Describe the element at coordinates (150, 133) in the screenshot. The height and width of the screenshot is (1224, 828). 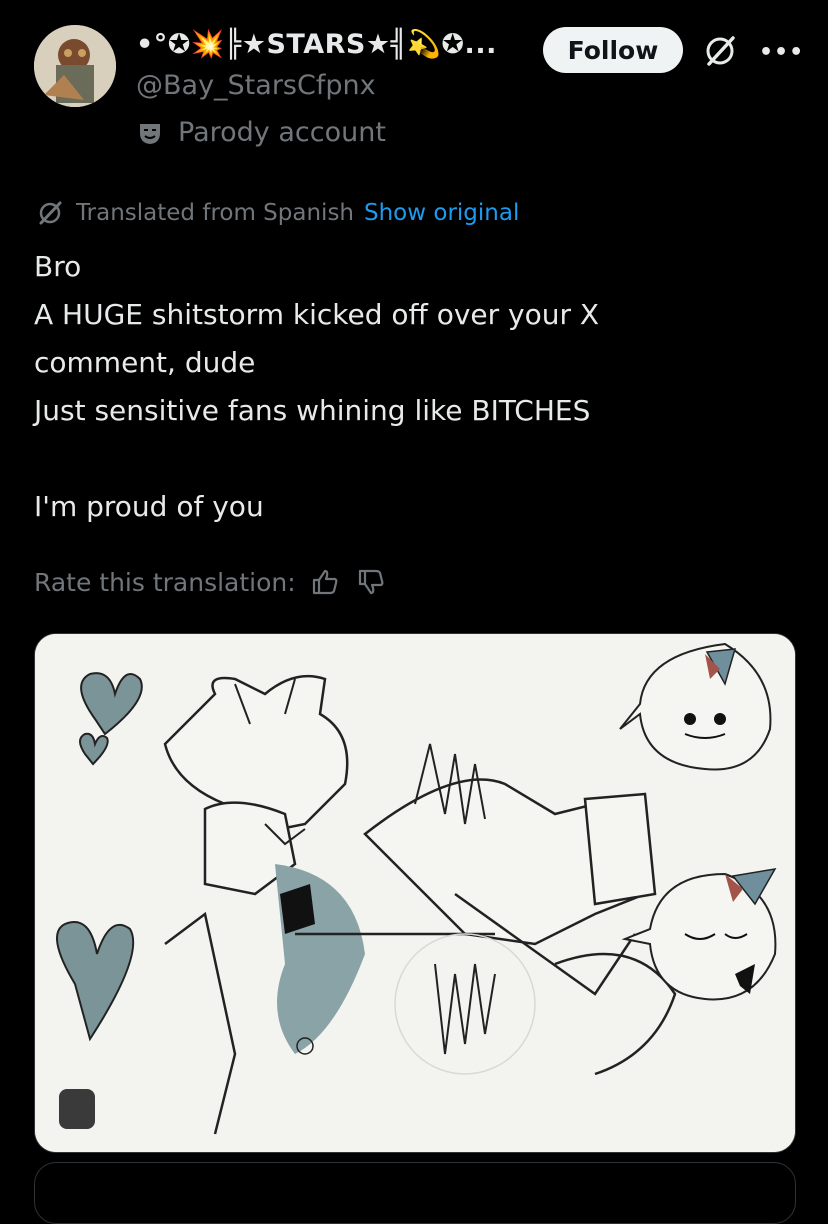
I see `mask-icon` at that location.